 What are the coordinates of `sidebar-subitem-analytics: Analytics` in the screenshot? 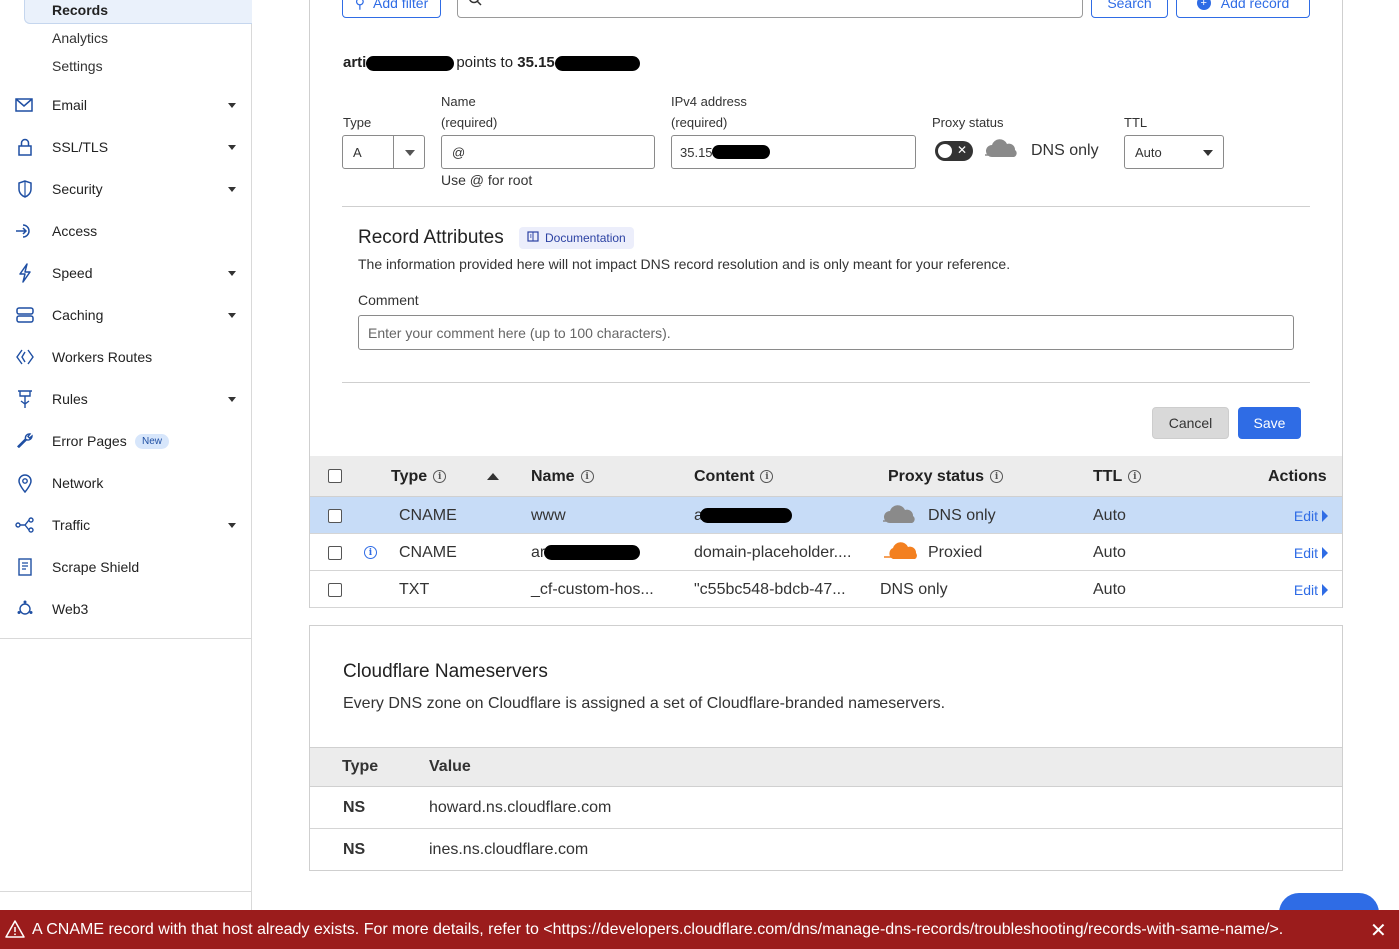 It's located at (80, 38).